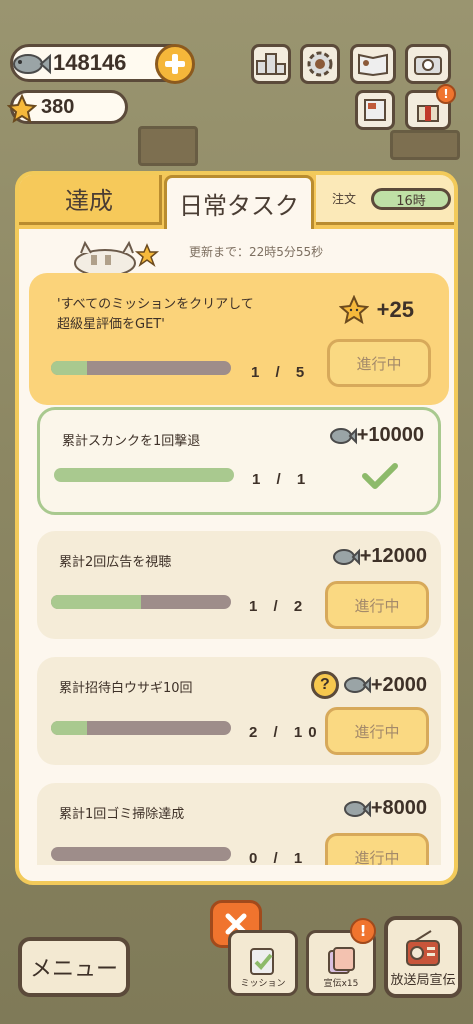 The height and width of the screenshot is (1024, 473). What do you see at coordinates (111, 324) in the screenshot?
I see `task-title-line2: 超級星評価をGET'` at bounding box center [111, 324].